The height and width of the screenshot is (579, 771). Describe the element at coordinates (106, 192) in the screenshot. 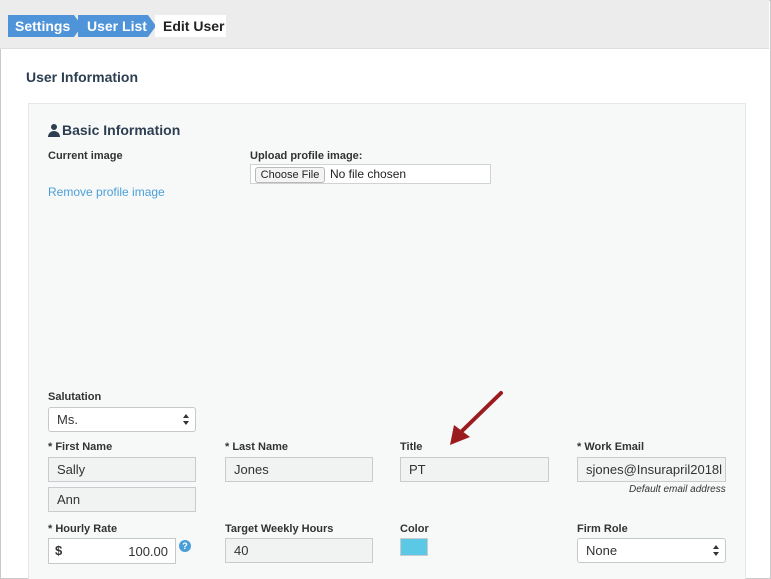

I see `remove-profile-image-link: Remove profile image` at that location.